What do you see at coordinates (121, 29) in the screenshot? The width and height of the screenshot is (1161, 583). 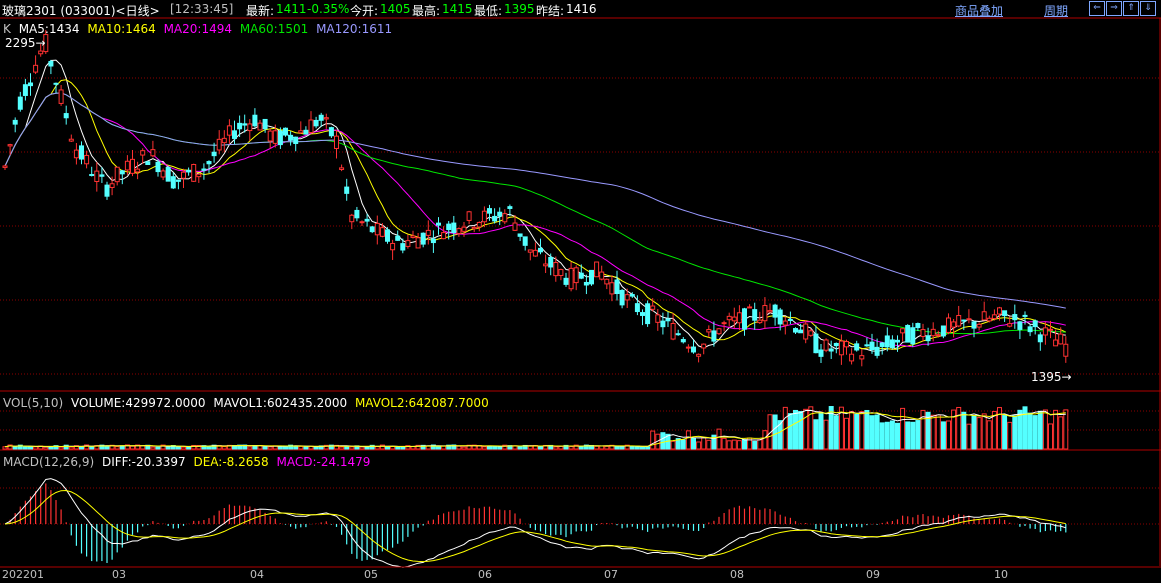 I see `ma10-legend: MA10:1464` at bounding box center [121, 29].